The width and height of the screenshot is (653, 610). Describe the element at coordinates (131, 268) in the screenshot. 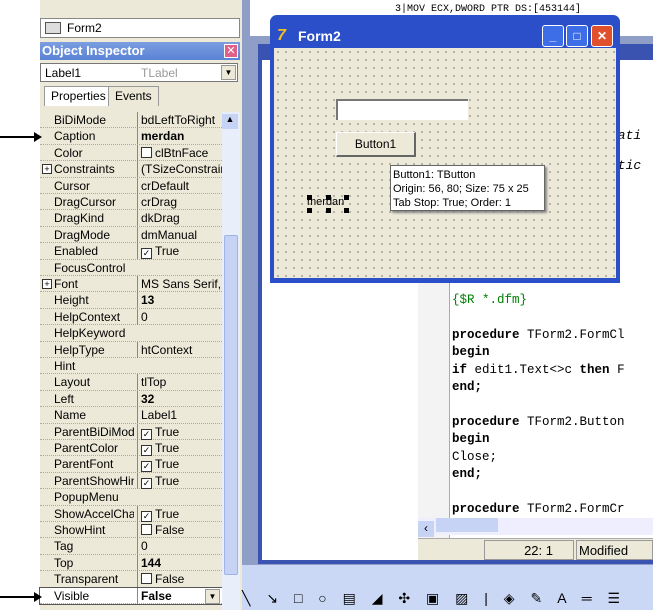

I see `property-row-focuscontrol: FocusControl` at that location.